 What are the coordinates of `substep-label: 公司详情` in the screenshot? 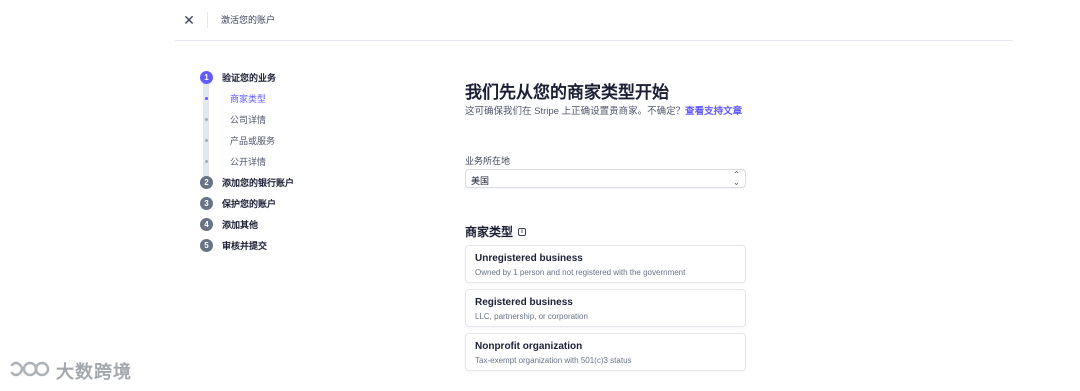 It's located at (248, 119).